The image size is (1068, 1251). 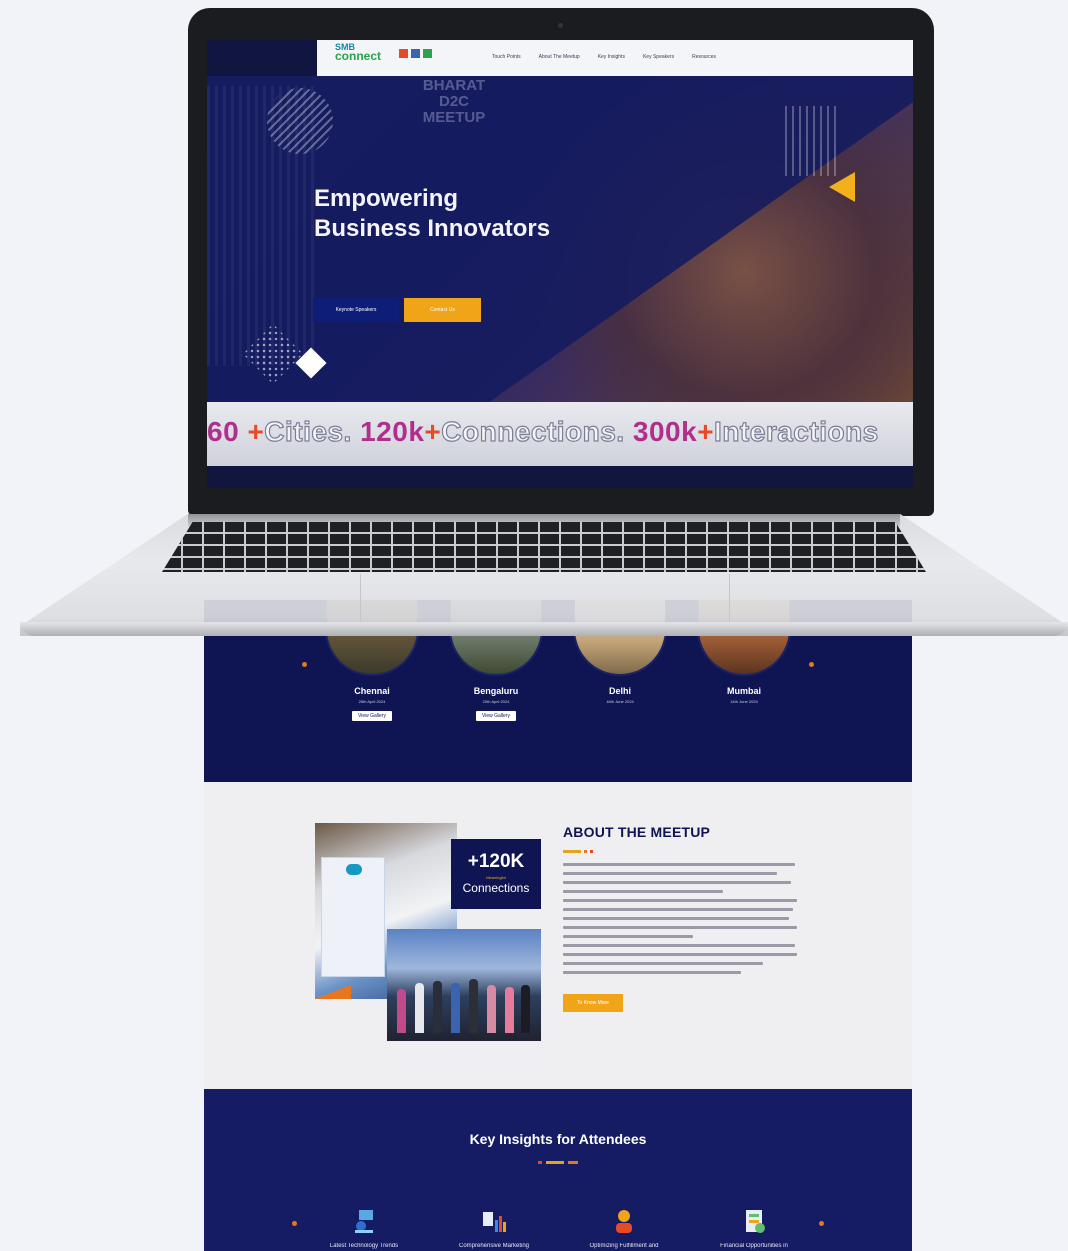 I want to click on hero-title: Empowering Business Innovators, so click(x=432, y=213).